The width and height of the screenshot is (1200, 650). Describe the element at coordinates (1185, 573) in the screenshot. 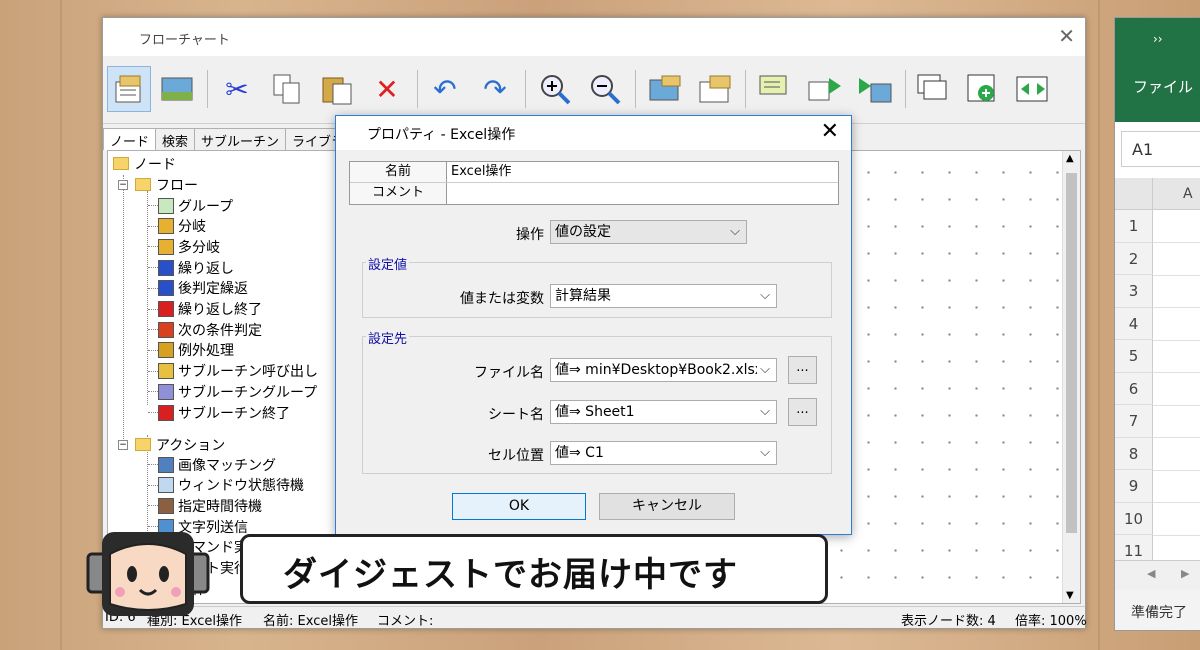

I see `sheet-next-icon: ▶` at that location.